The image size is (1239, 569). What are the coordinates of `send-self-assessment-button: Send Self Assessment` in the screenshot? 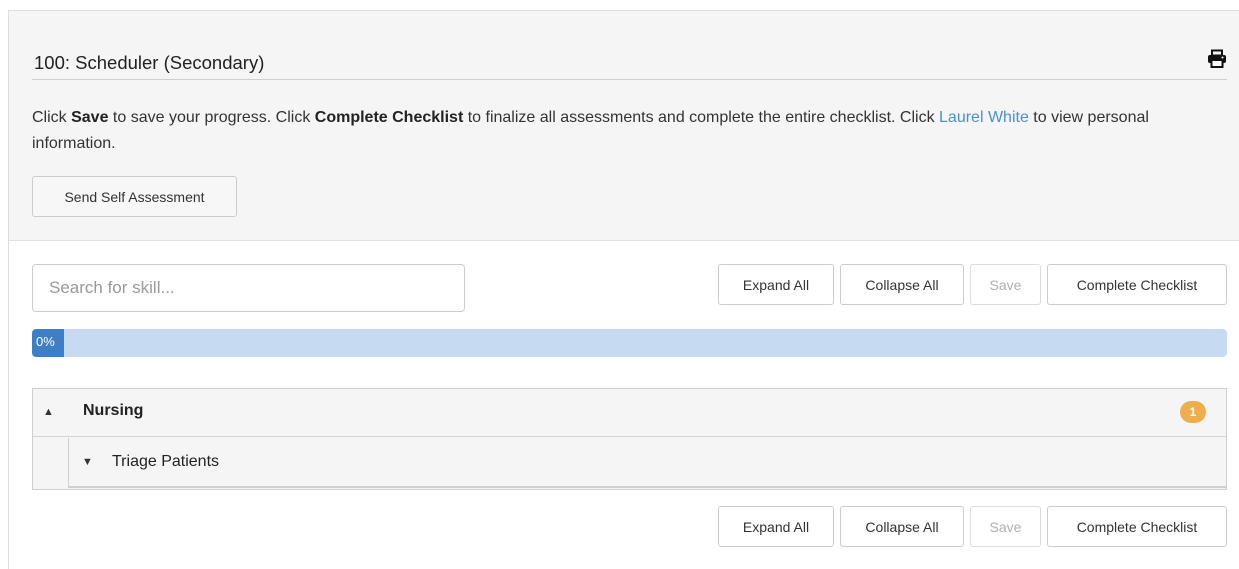 It's located at (134, 196).